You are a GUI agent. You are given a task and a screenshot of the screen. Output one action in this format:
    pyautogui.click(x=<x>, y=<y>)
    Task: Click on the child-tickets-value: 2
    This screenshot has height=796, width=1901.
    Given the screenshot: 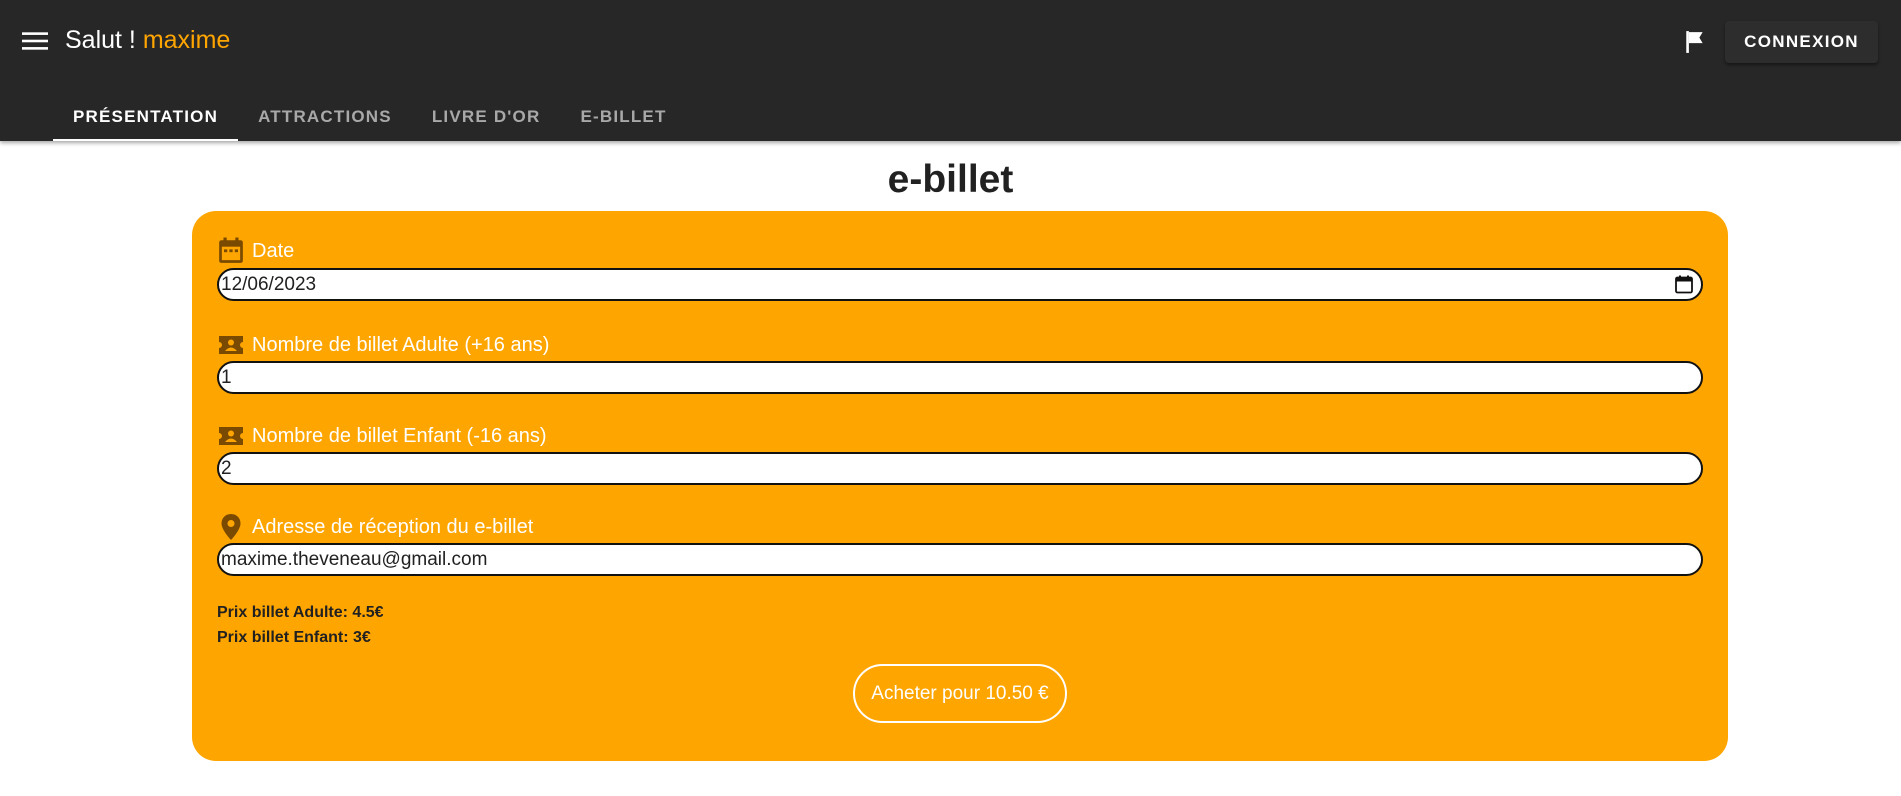 What is the action you would take?
    pyautogui.click(x=226, y=468)
    